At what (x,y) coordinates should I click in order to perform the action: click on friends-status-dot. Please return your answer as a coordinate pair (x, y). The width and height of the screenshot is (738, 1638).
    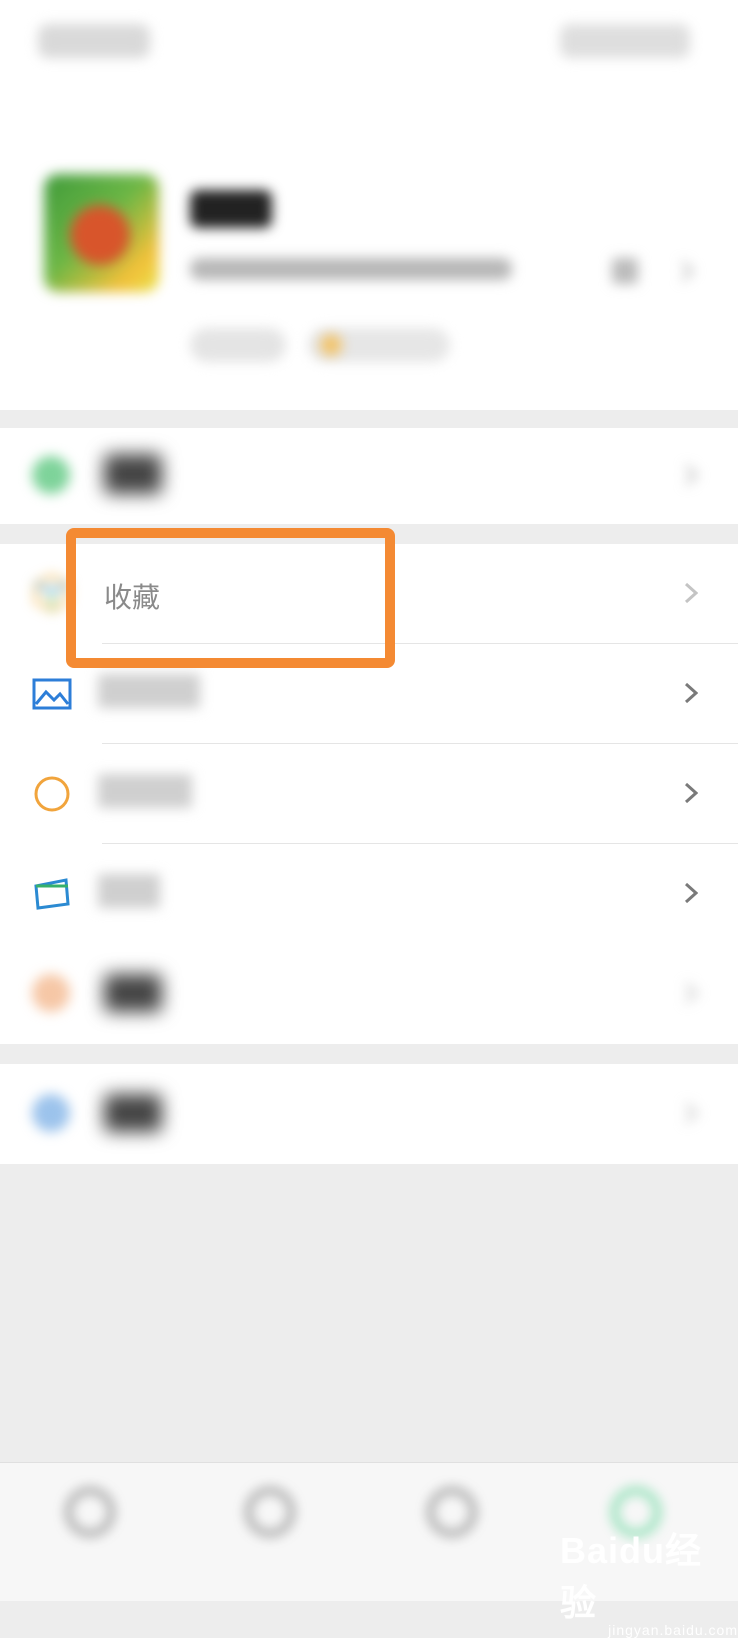
    Looking at the image, I should click on (331, 345).